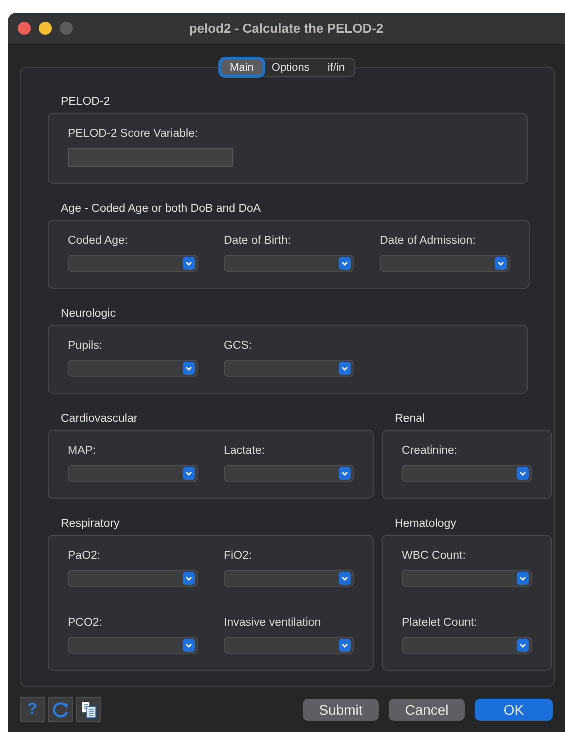 Image resolution: width=565 pixels, height=732 pixels. What do you see at coordinates (86, 346) in the screenshot?
I see `field-label: Pupils:` at bounding box center [86, 346].